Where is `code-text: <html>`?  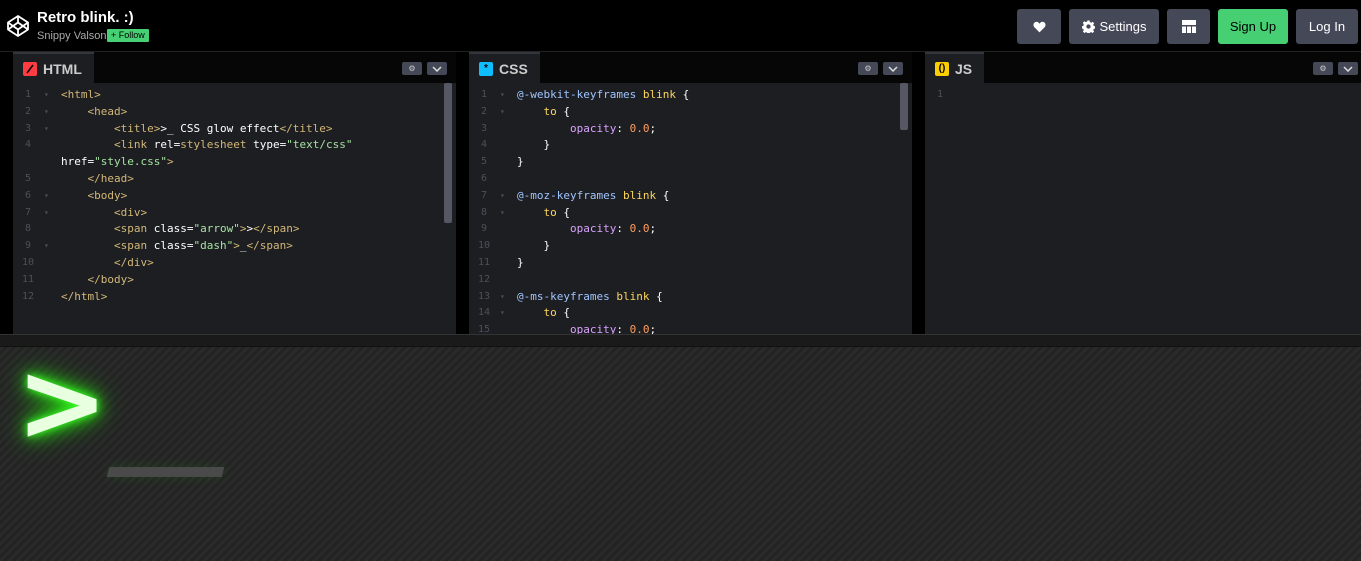
code-text: <html> is located at coordinates (81, 95).